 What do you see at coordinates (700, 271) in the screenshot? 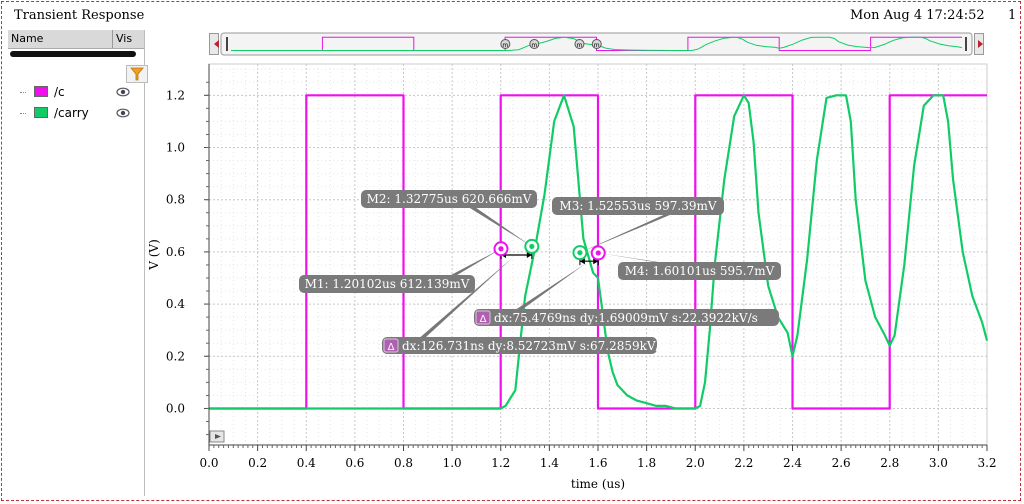
I see `marker-label: M4: 1.60101us 595.7mV` at bounding box center [700, 271].